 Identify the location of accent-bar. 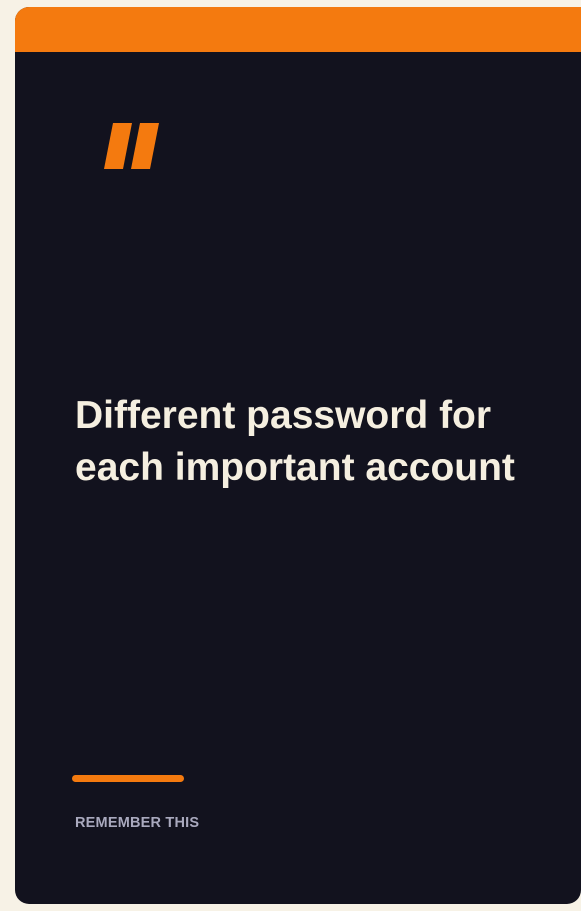
(128, 778).